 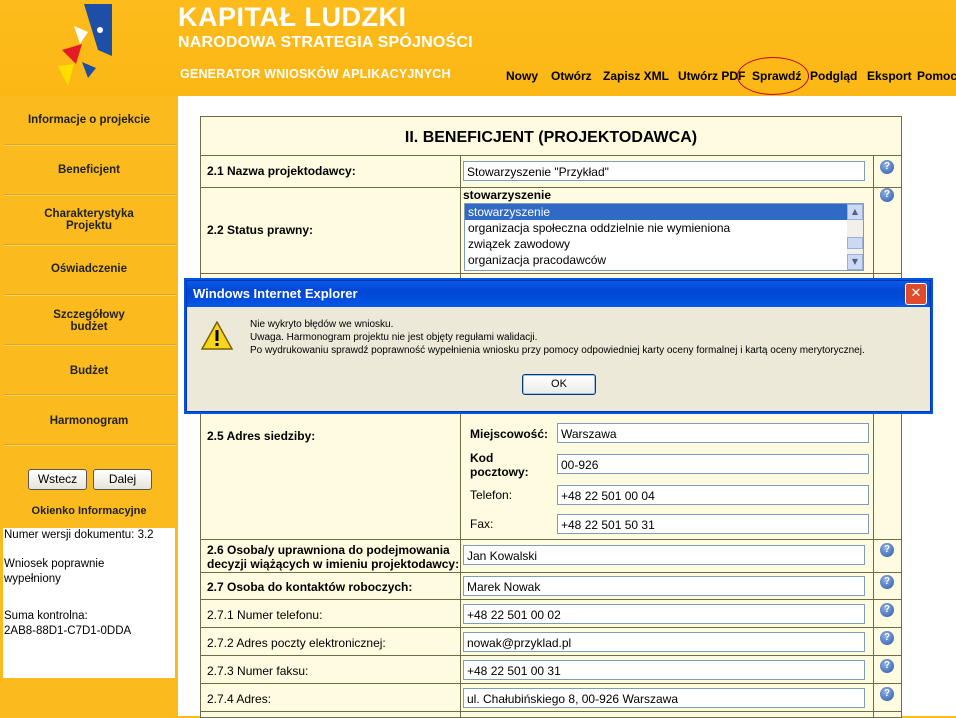 I want to click on authorized-person-input: Jan Kowalski, so click(x=664, y=555).